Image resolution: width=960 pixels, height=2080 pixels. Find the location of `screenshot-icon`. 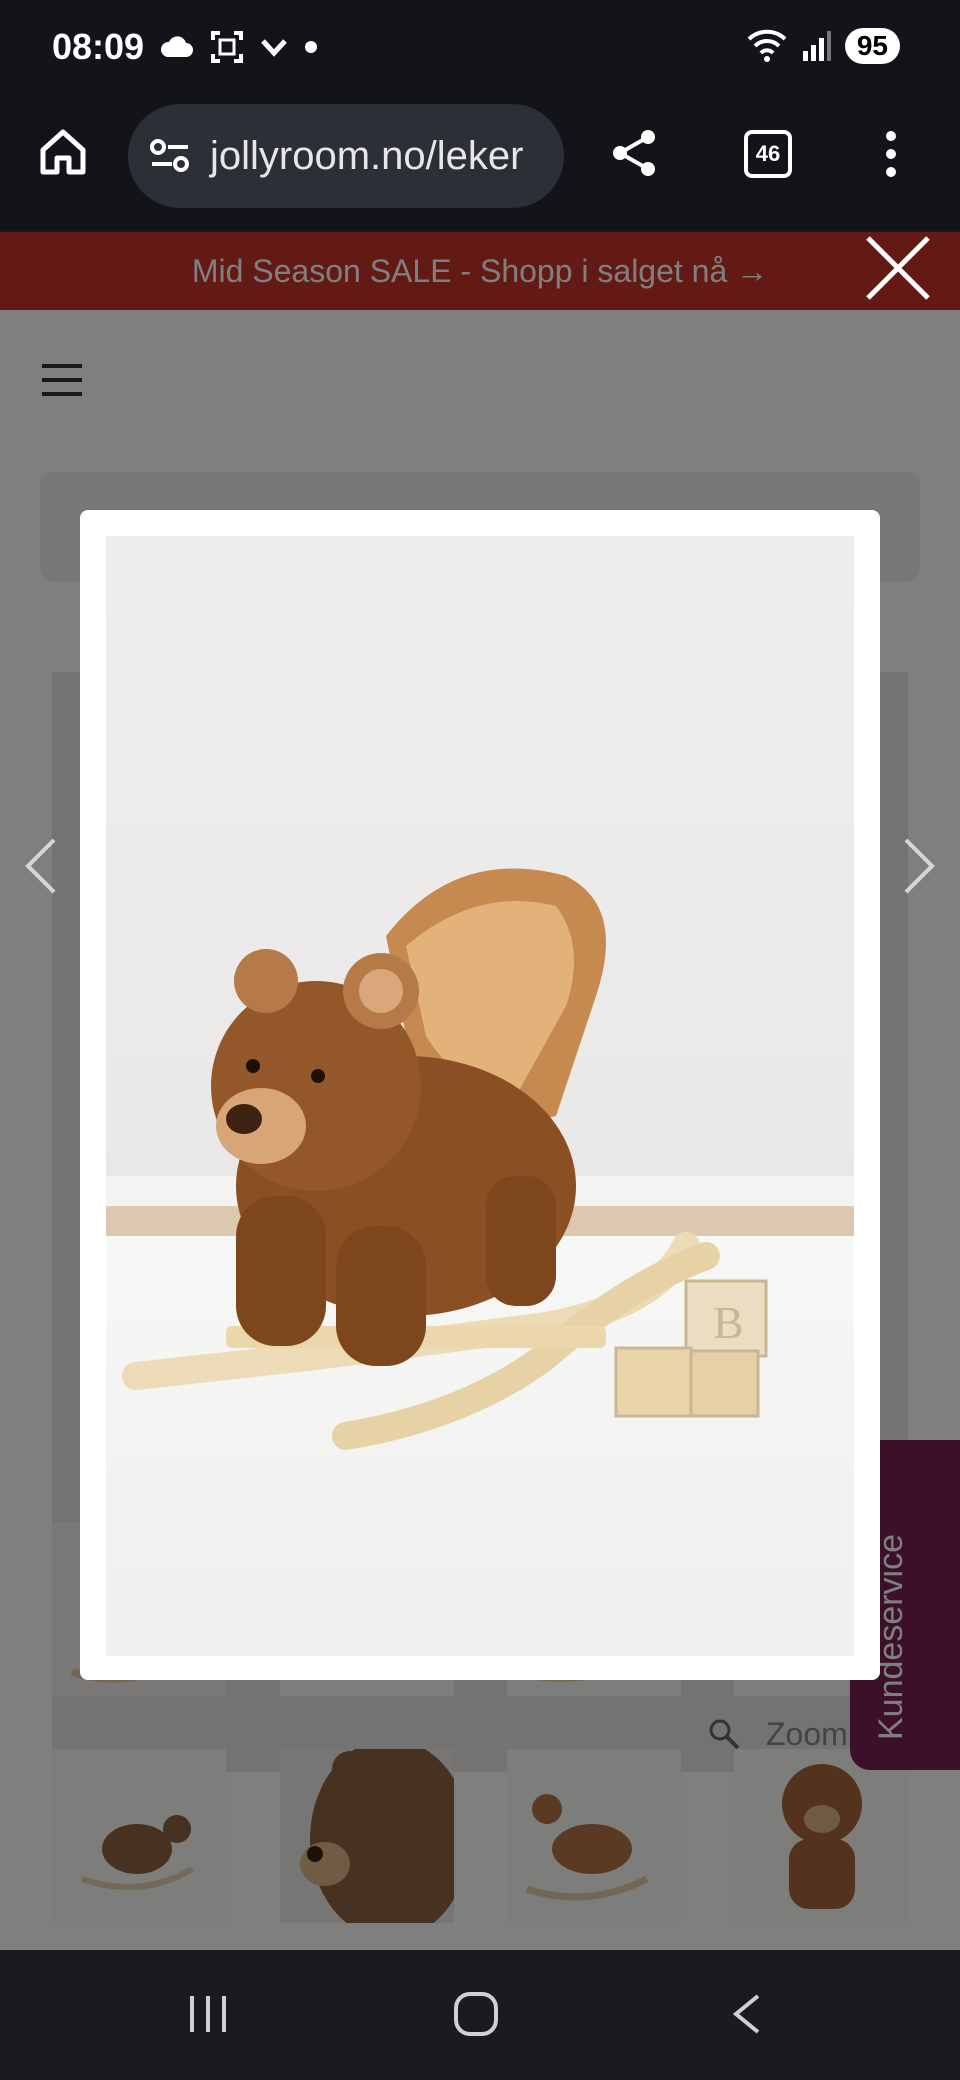

screenshot-icon is located at coordinates (227, 47).